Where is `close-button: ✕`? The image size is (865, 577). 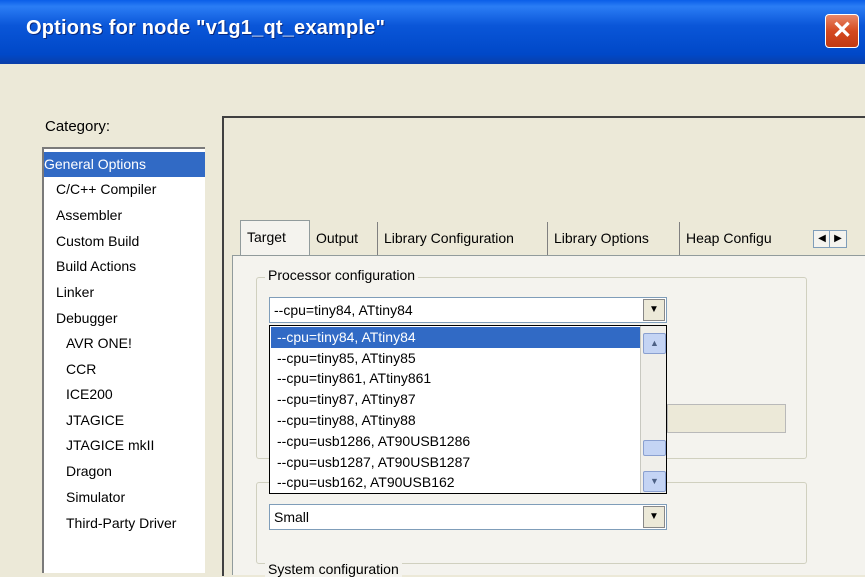 close-button: ✕ is located at coordinates (842, 31).